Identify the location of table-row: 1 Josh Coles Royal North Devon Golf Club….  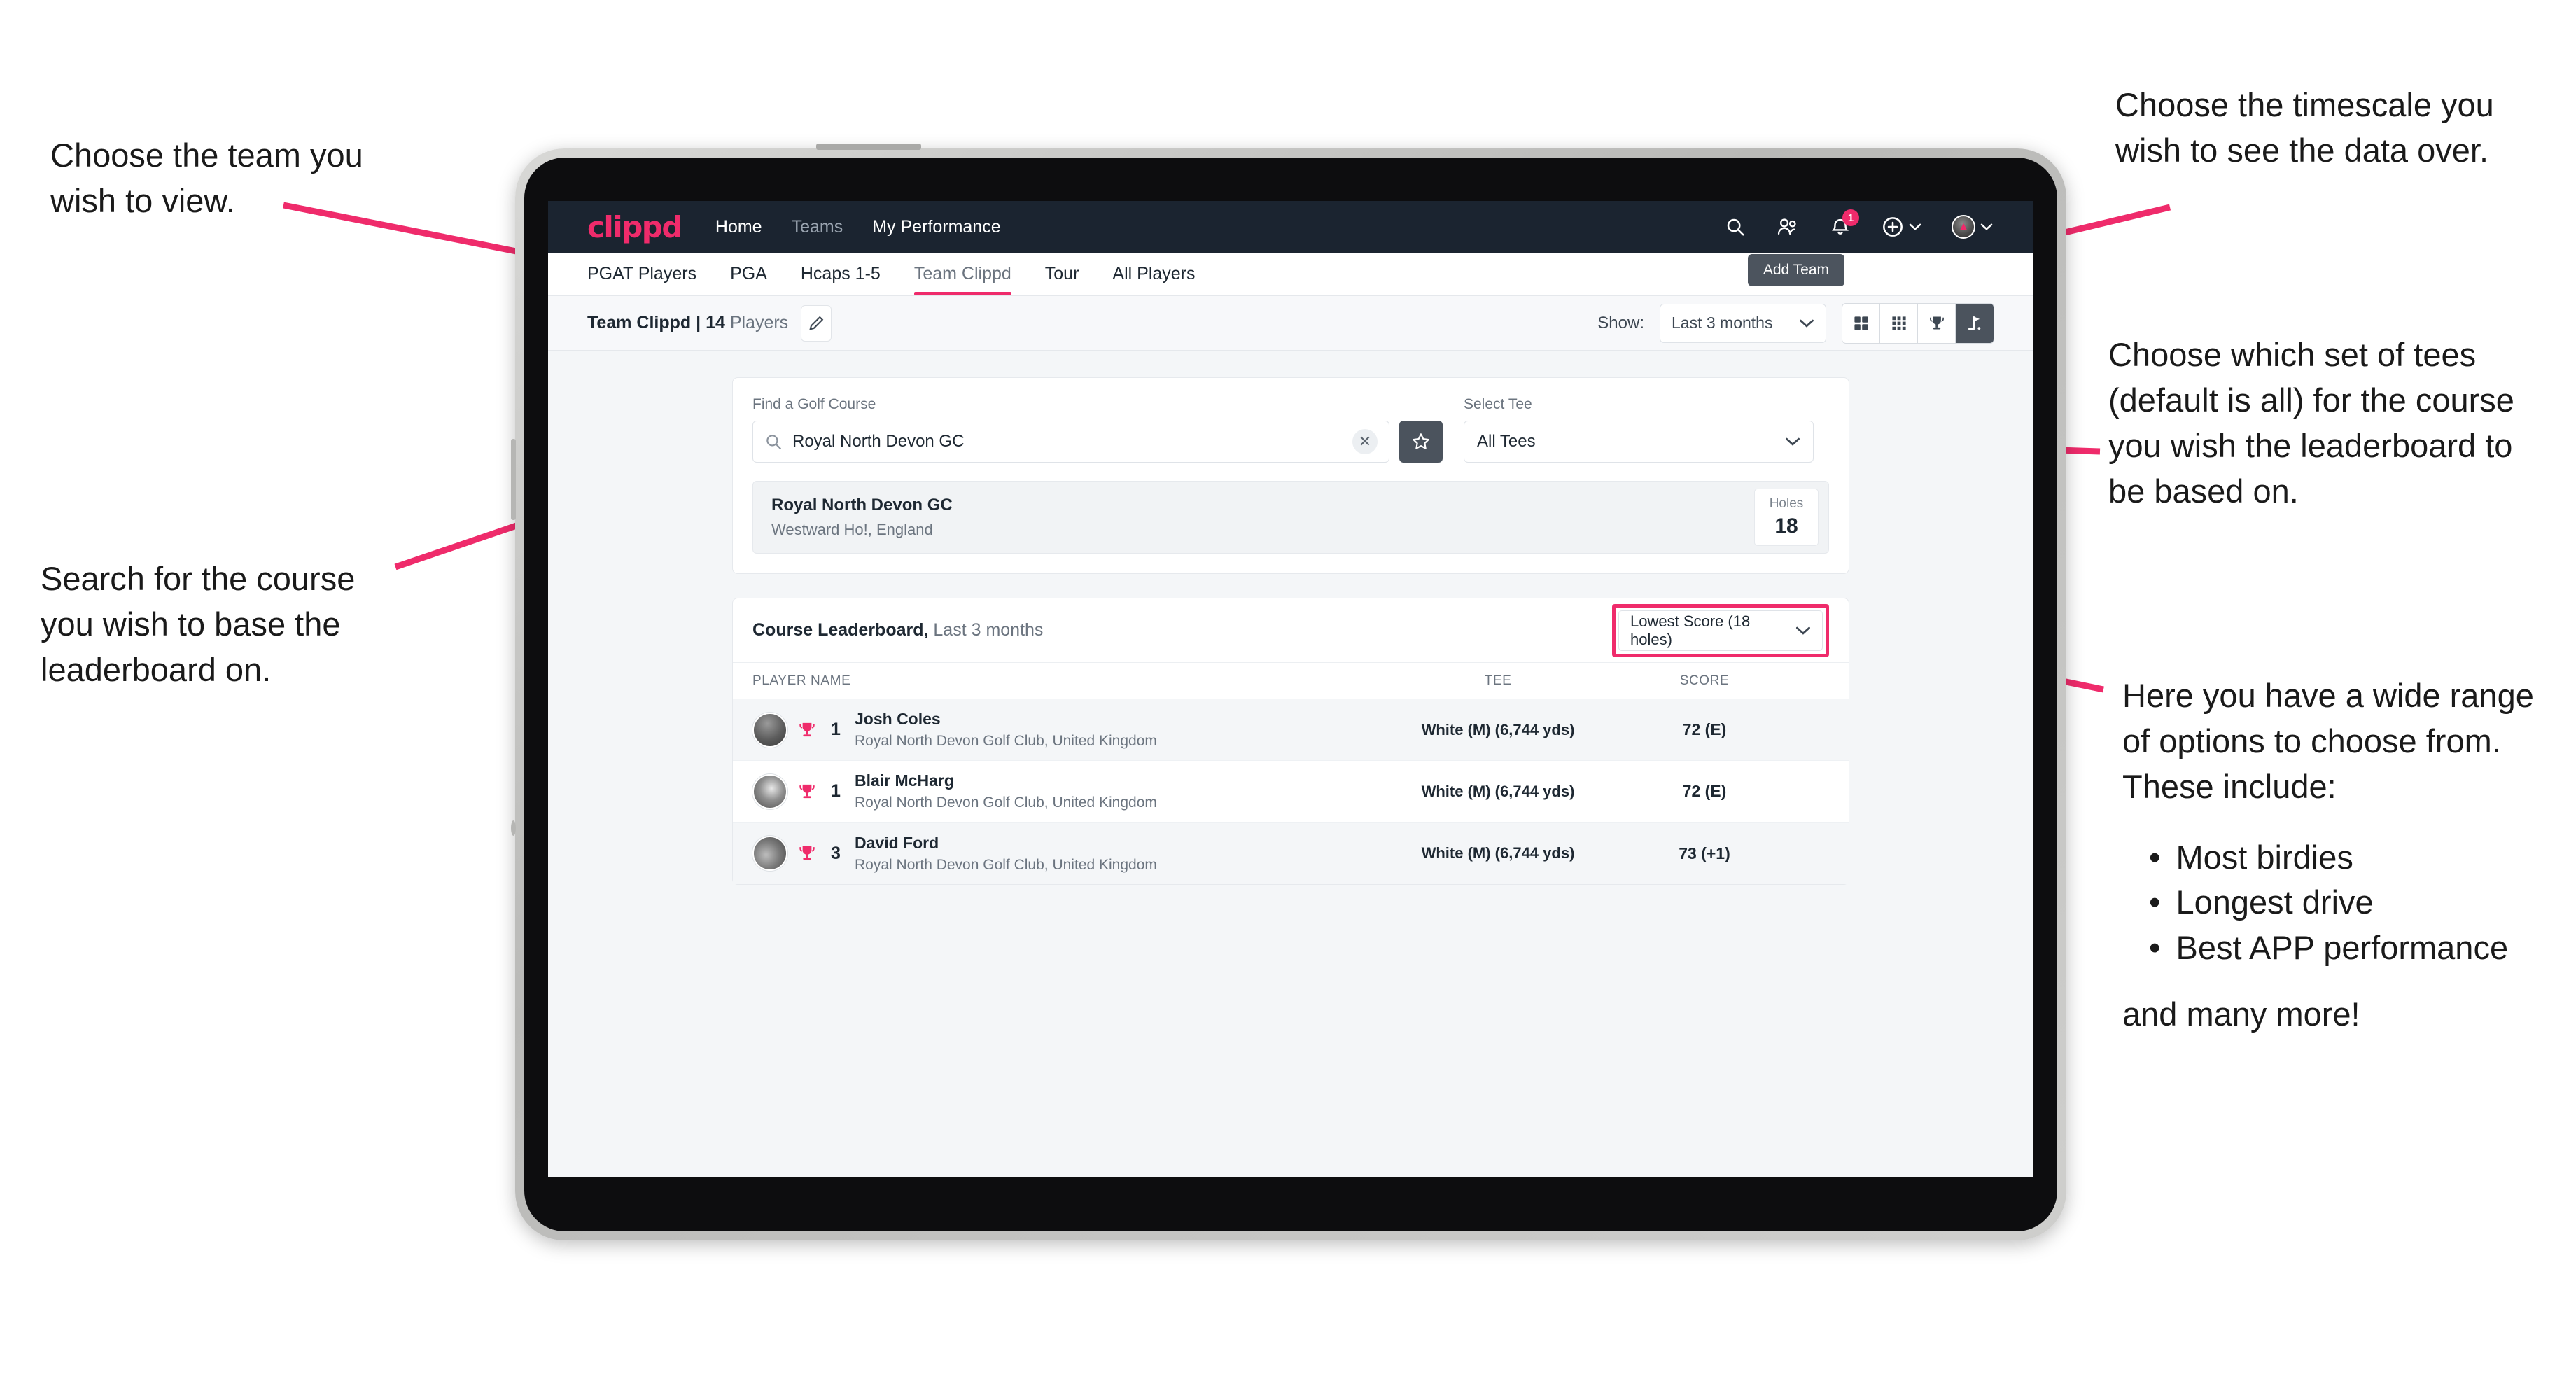
(1291, 730).